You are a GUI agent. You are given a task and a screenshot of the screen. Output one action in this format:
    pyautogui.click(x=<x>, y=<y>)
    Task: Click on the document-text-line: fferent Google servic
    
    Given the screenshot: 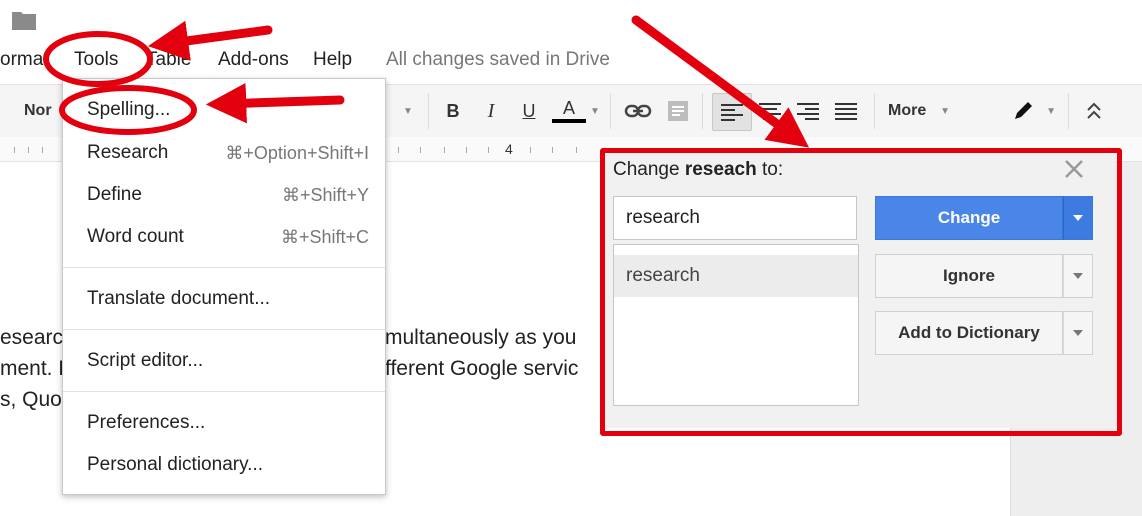 What is the action you would take?
    pyautogui.click(x=482, y=368)
    